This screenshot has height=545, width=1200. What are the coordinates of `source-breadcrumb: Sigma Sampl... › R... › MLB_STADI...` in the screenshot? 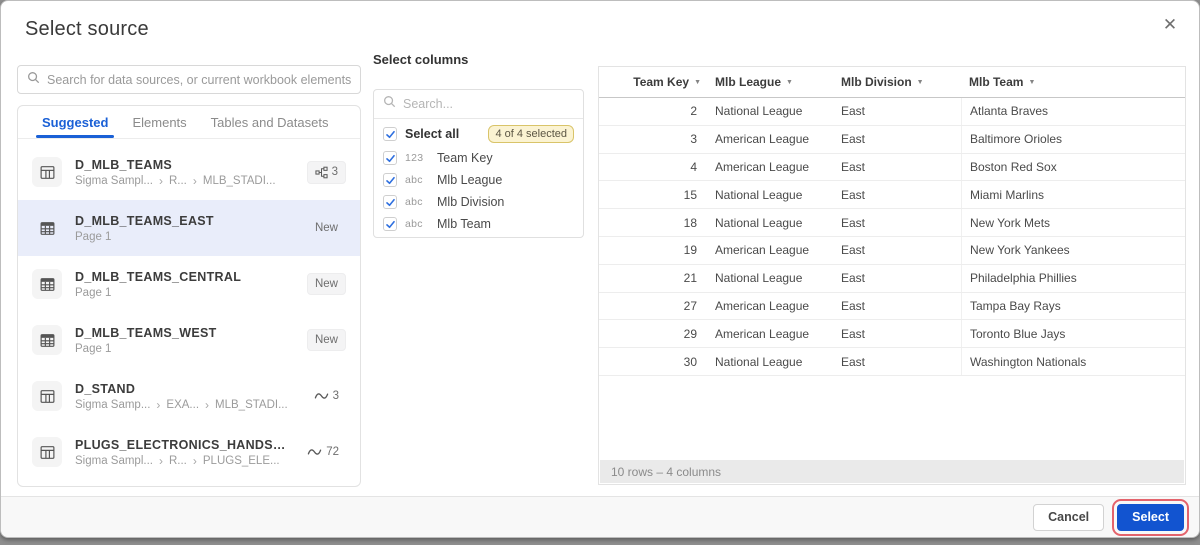 It's located at (175, 181).